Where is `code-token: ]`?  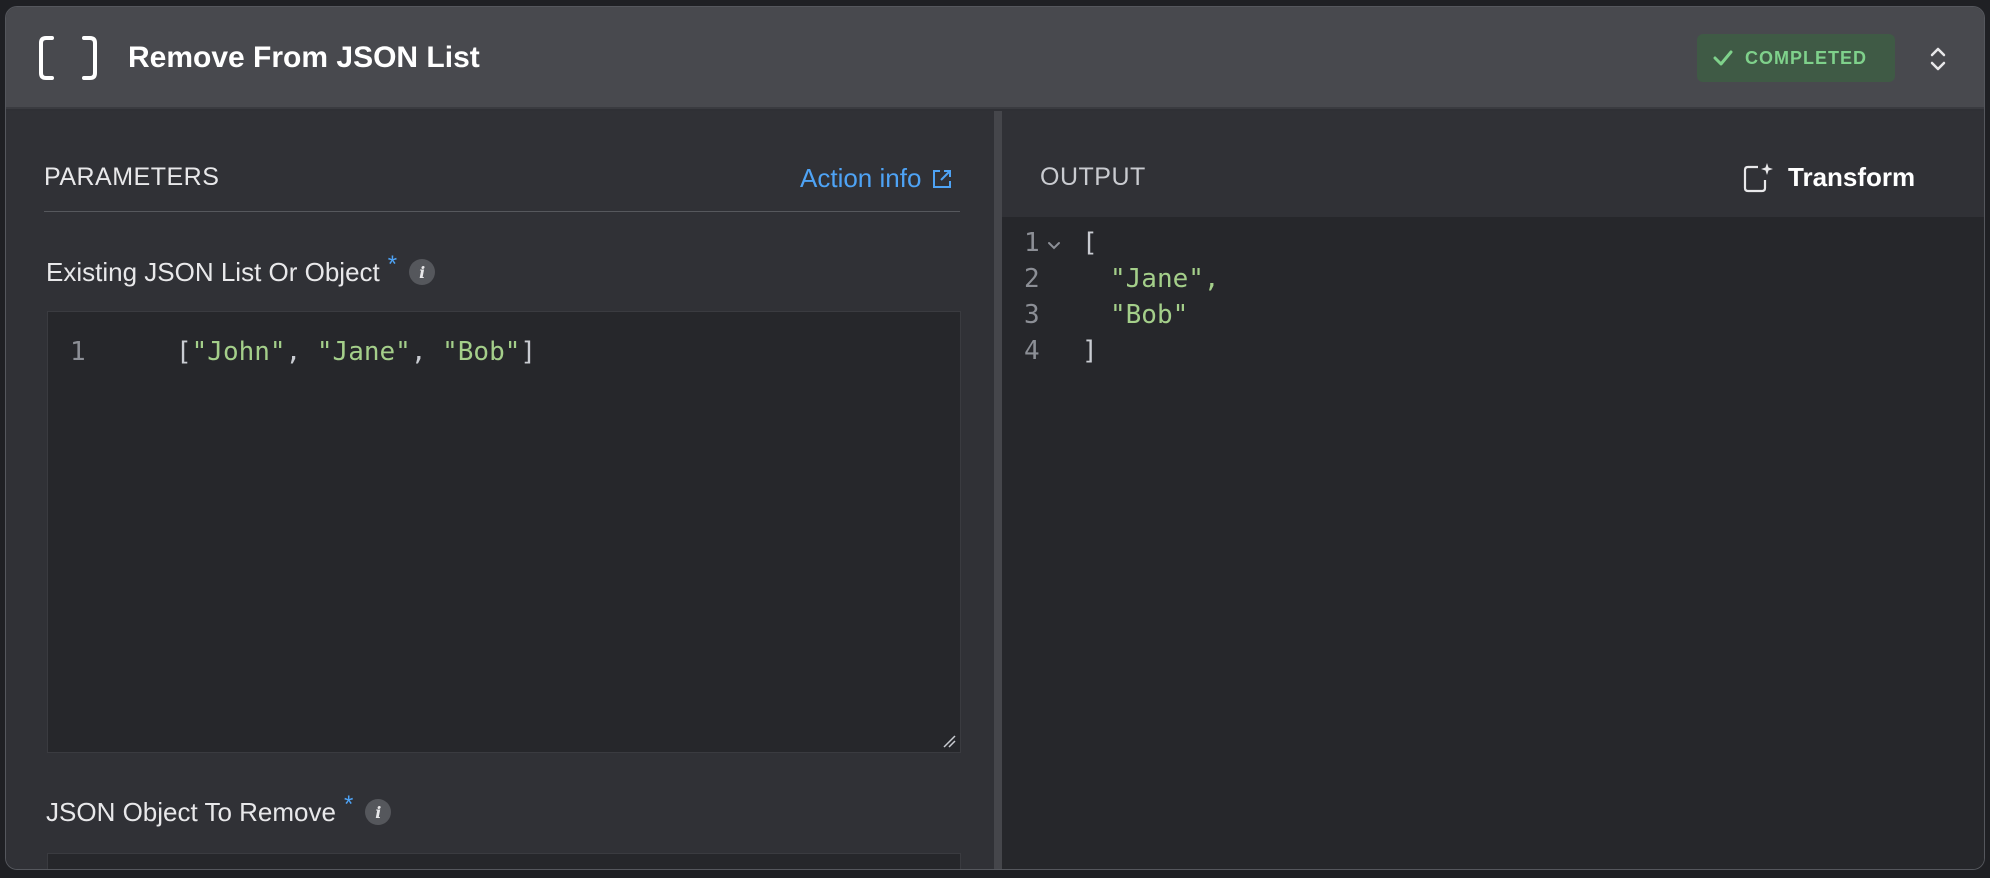 code-token: ] is located at coordinates (528, 352).